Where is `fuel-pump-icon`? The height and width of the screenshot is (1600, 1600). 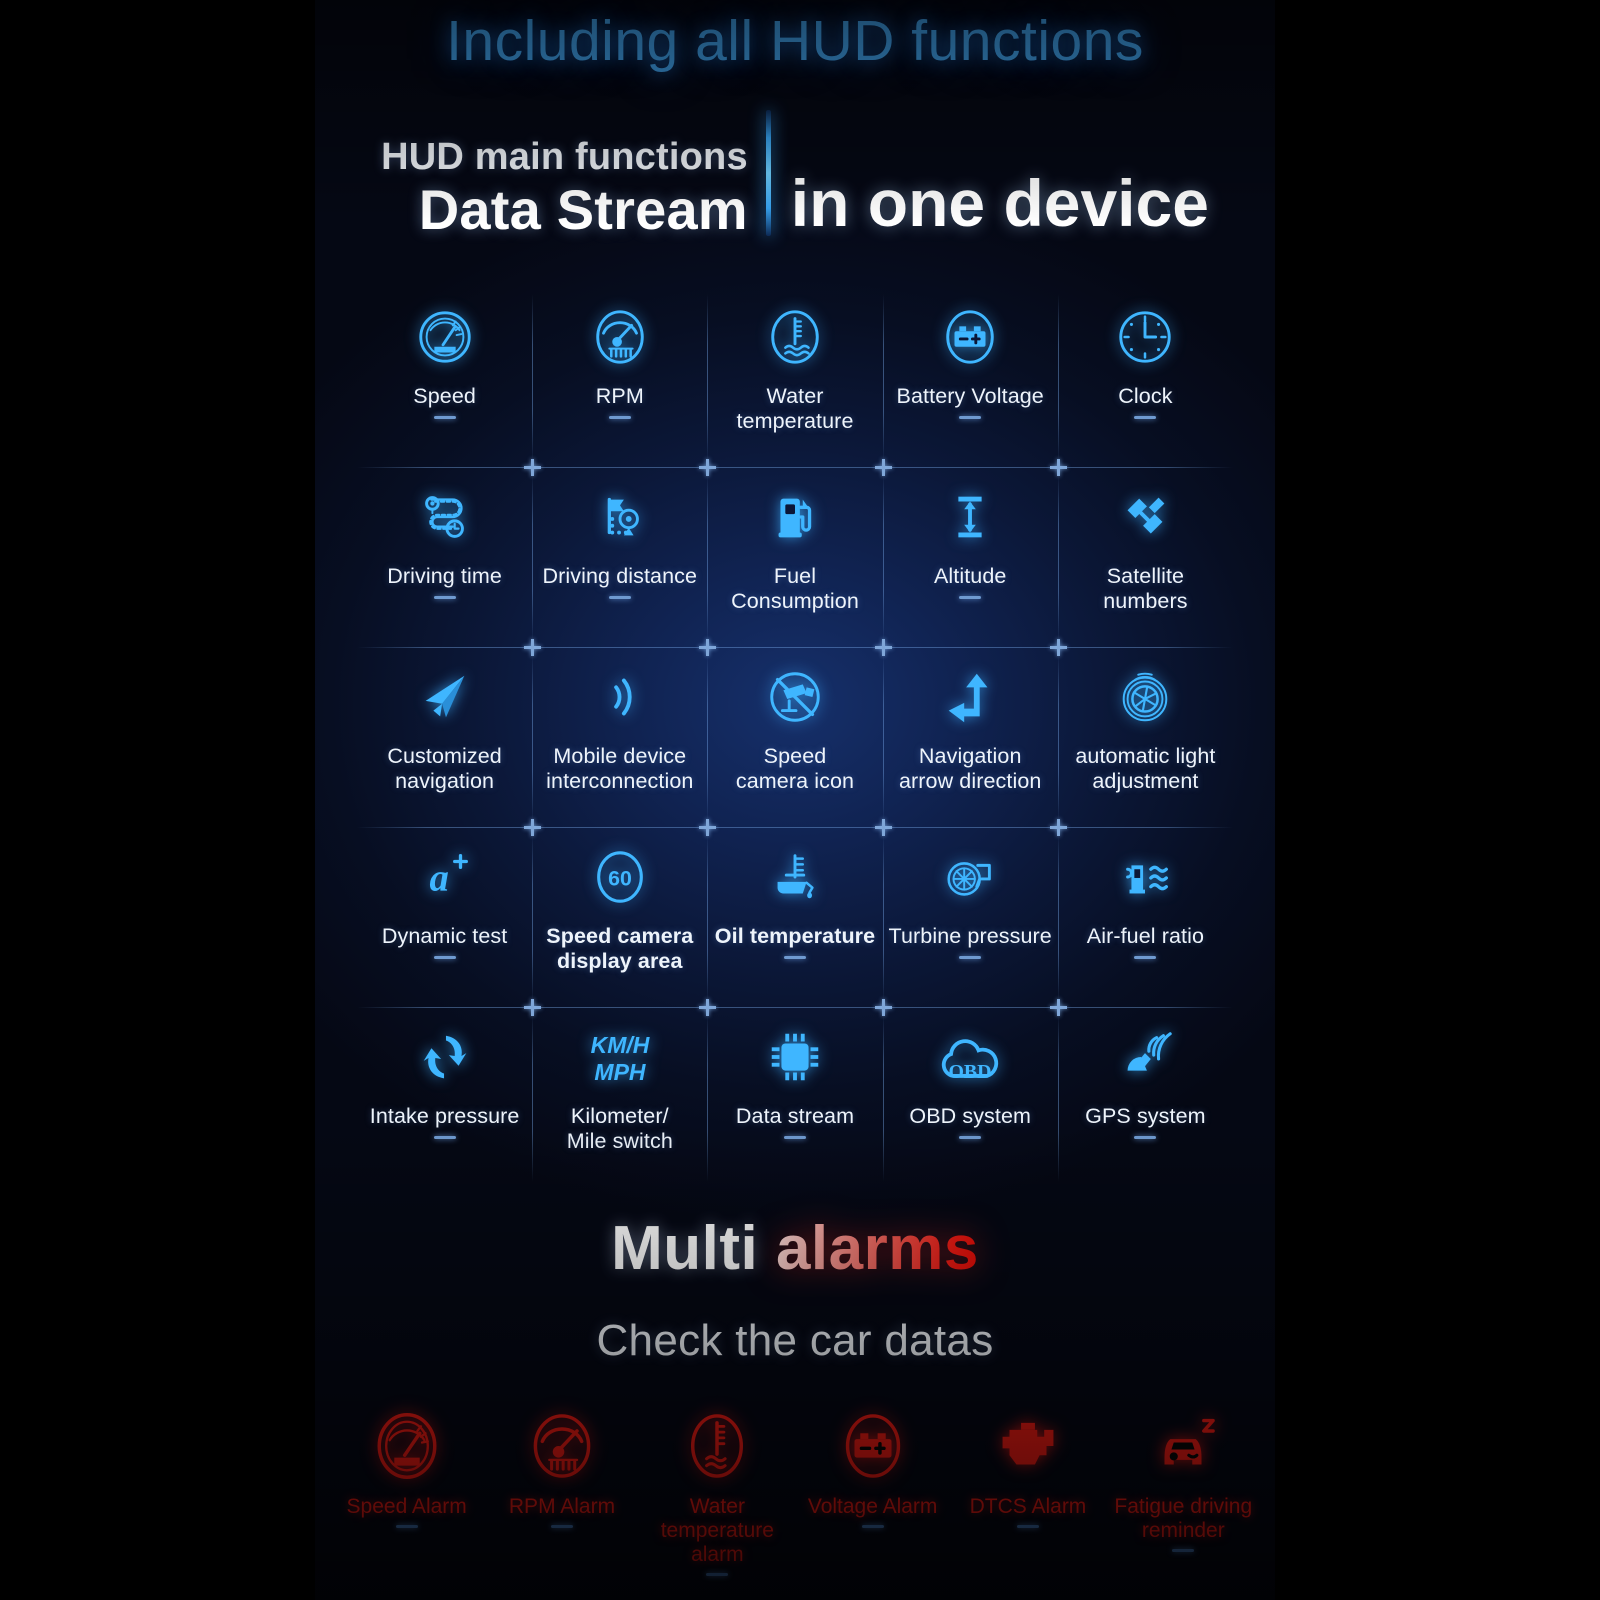 fuel-pump-icon is located at coordinates (795, 517).